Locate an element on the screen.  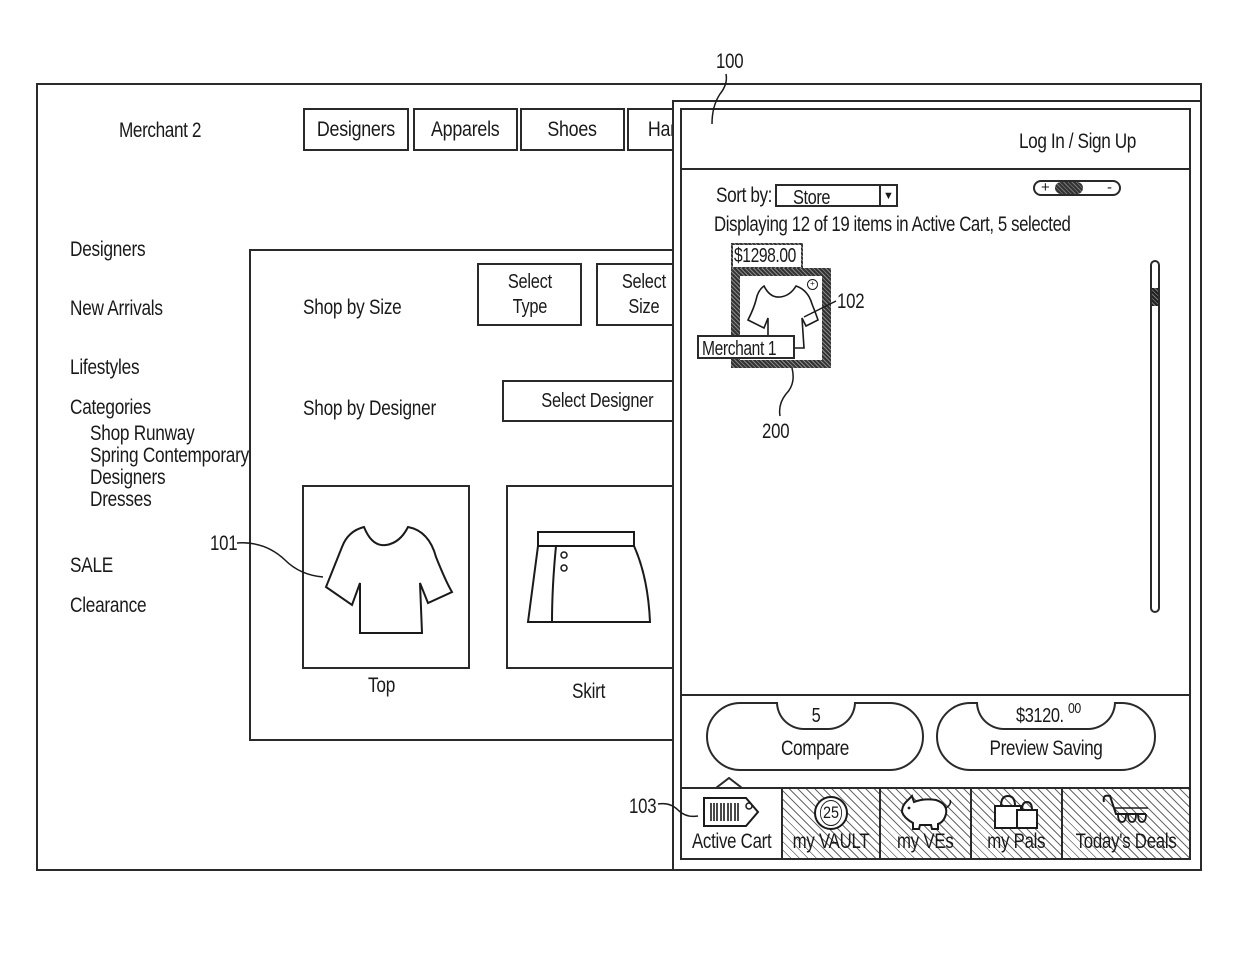
cart-item-price-tag: $1298.00 is located at coordinates (767, 256).